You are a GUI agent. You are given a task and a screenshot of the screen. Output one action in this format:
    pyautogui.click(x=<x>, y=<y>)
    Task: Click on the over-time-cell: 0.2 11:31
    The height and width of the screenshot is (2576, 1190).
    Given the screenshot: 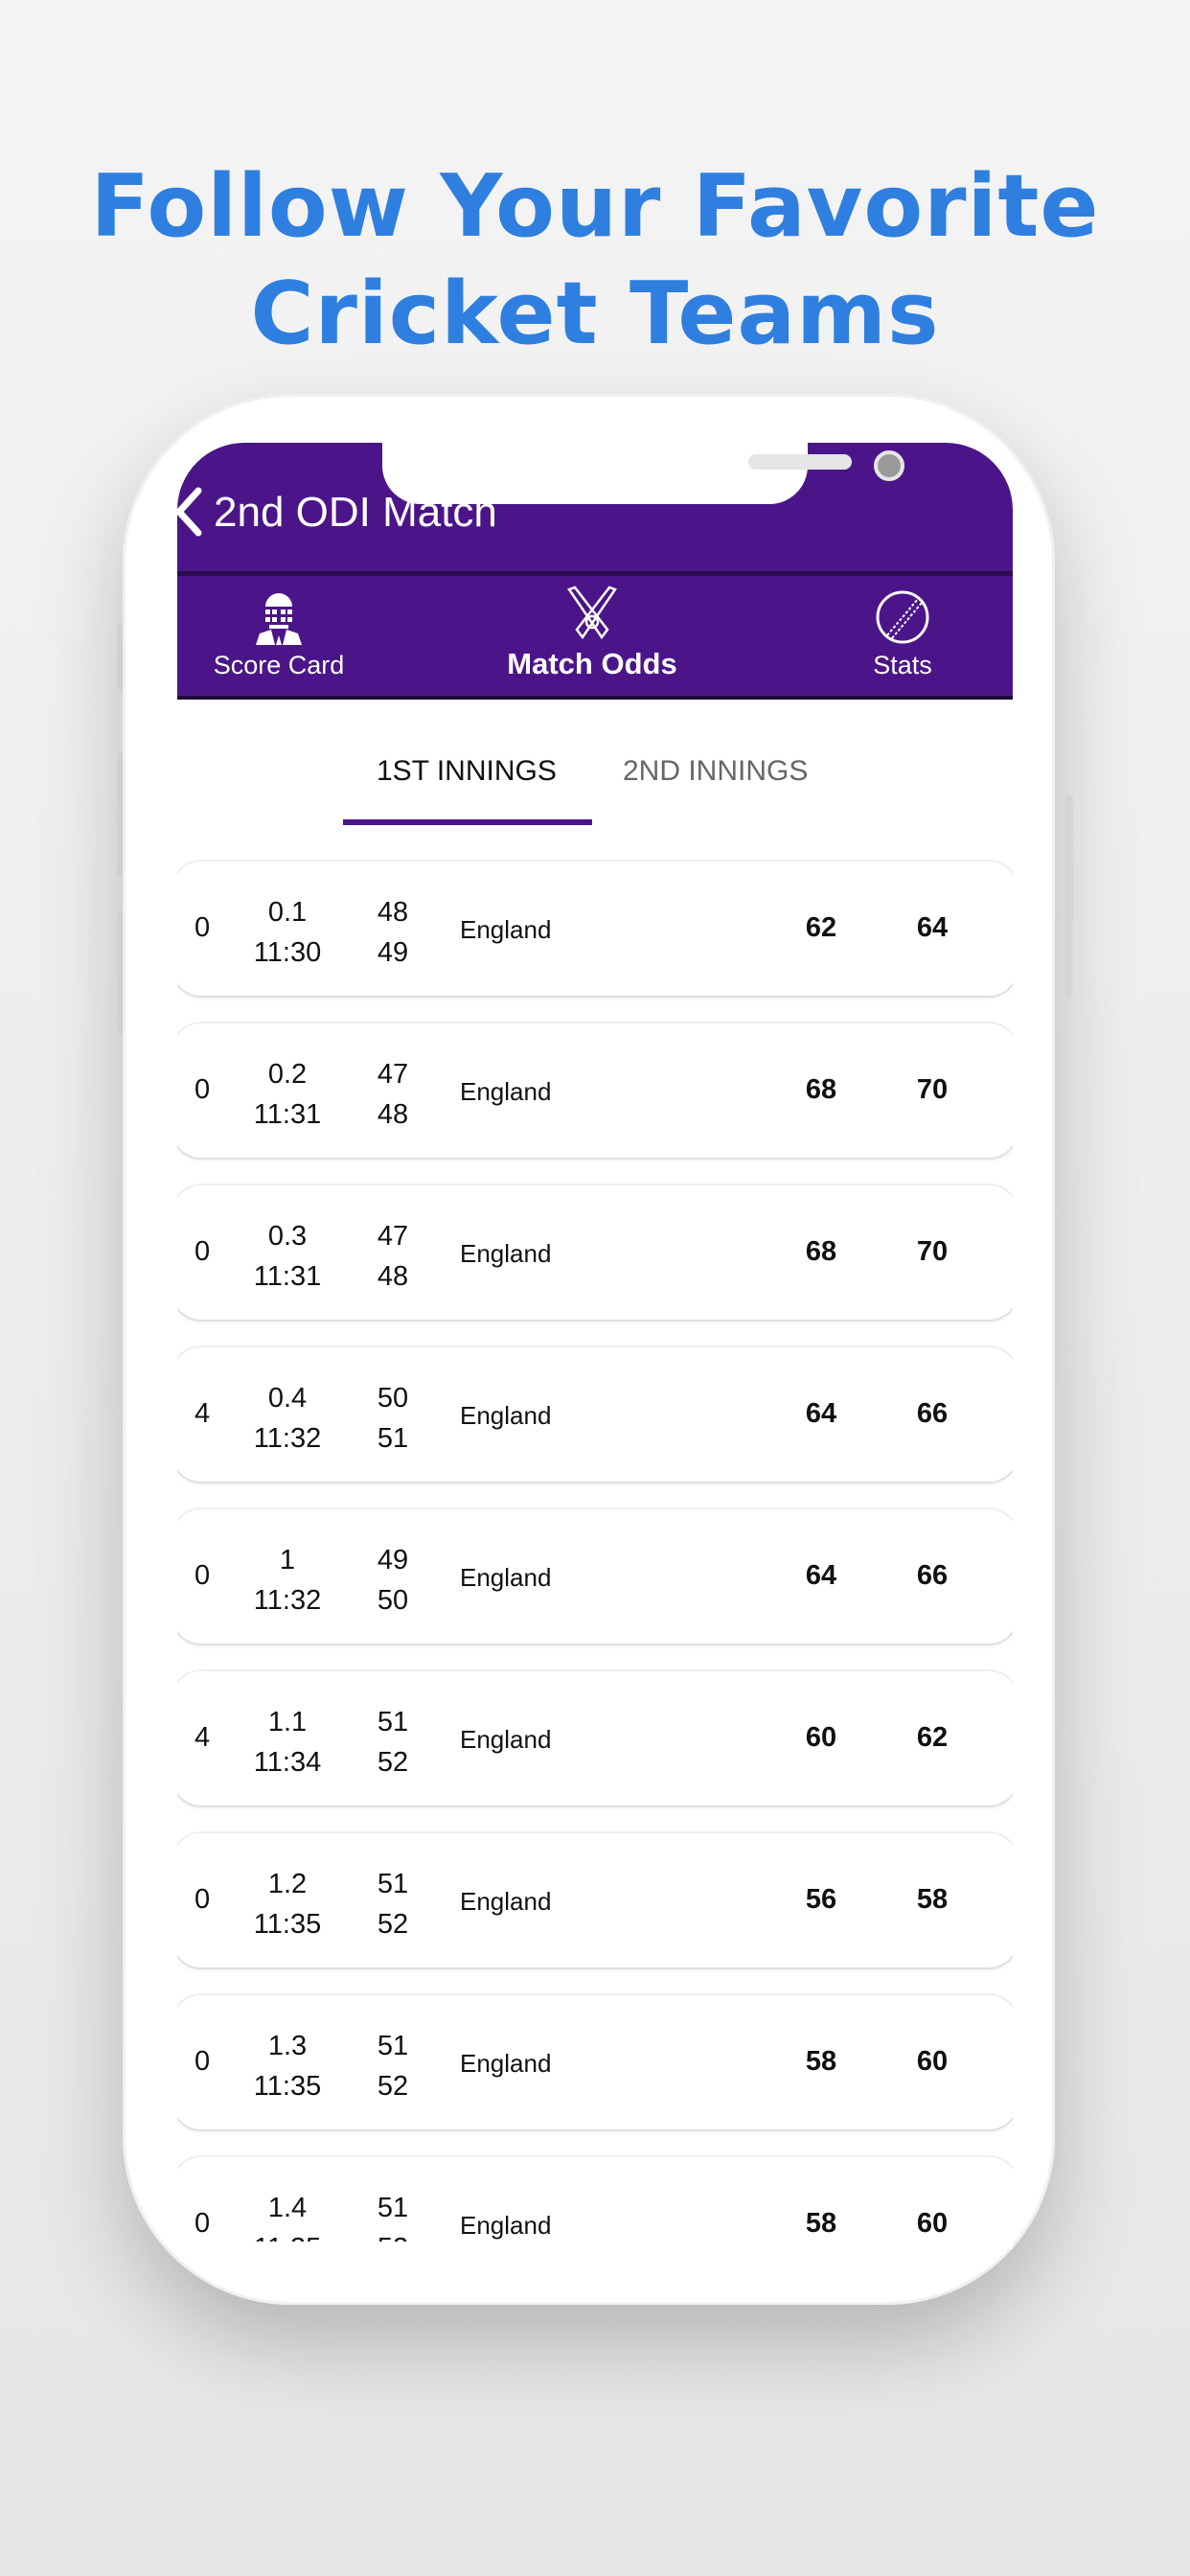 What is the action you would take?
    pyautogui.click(x=287, y=1094)
    